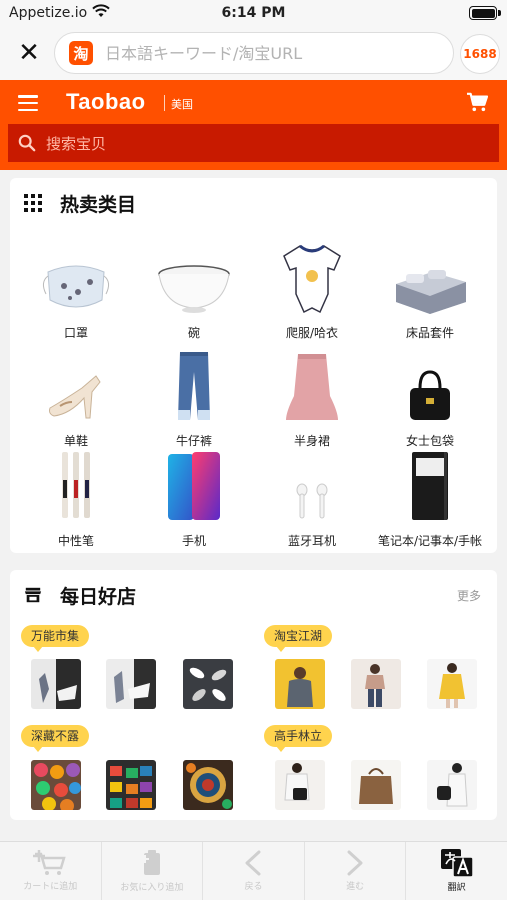  I want to click on category-handbag: 女士包袋, so click(430, 397).